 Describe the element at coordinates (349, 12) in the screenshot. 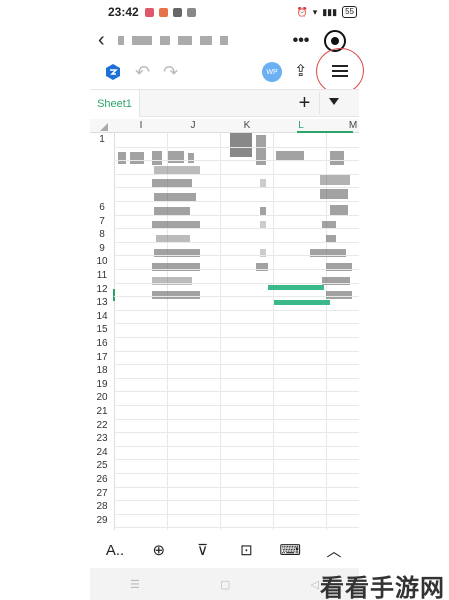

I see `battery-icon: 55` at that location.